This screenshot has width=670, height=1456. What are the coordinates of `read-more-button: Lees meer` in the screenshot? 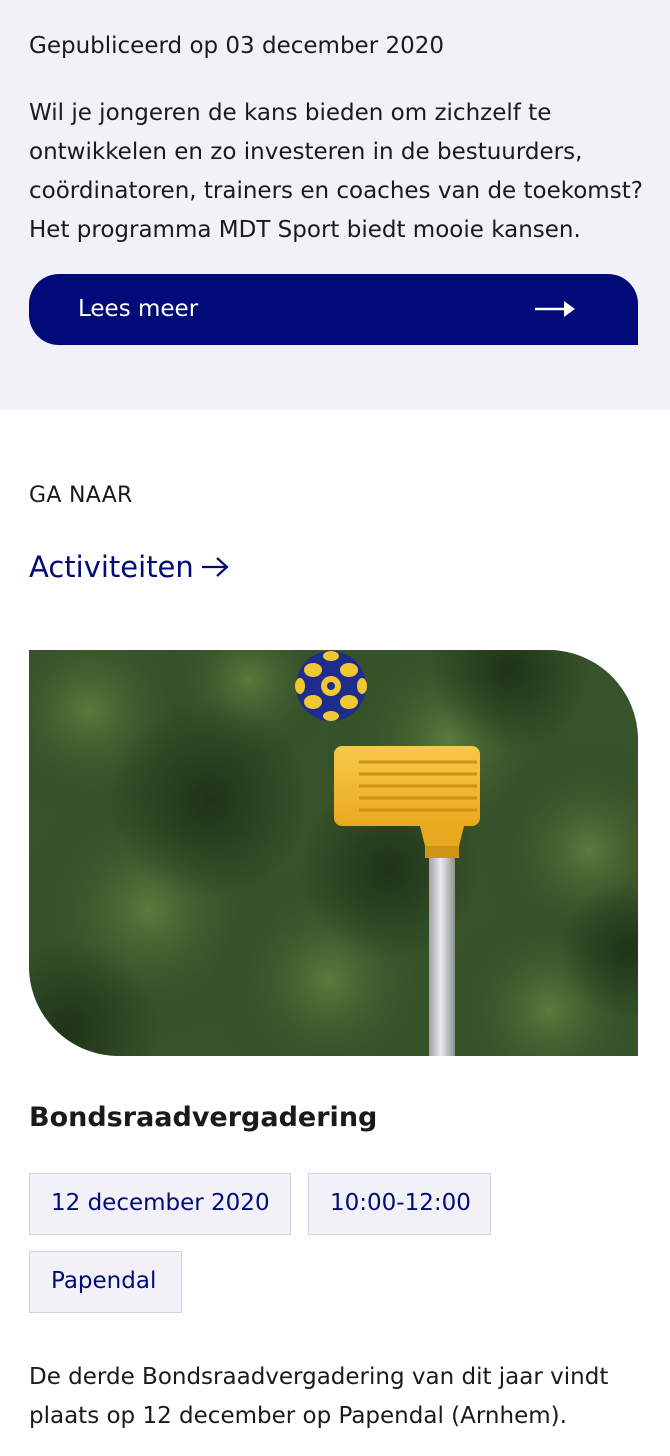 It's located at (333, 309).